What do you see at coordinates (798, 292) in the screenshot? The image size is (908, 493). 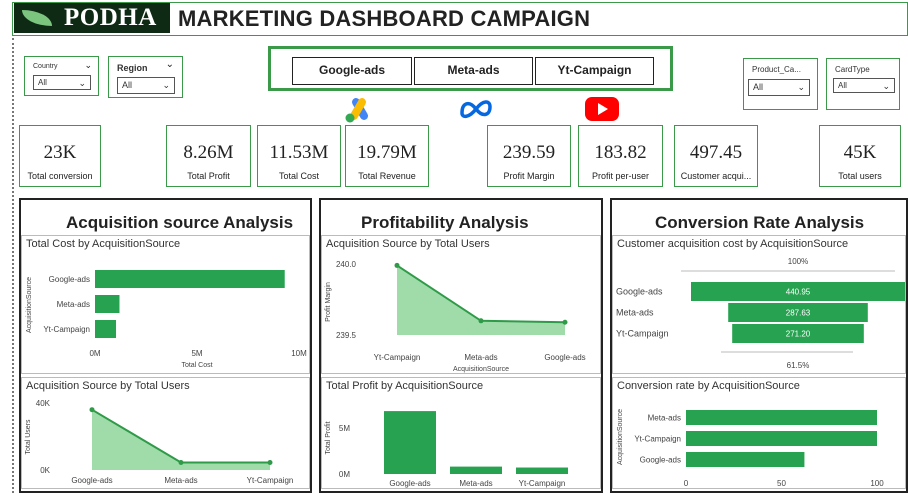 I see `data-label: 440.95` at bounding box center [798, 292].